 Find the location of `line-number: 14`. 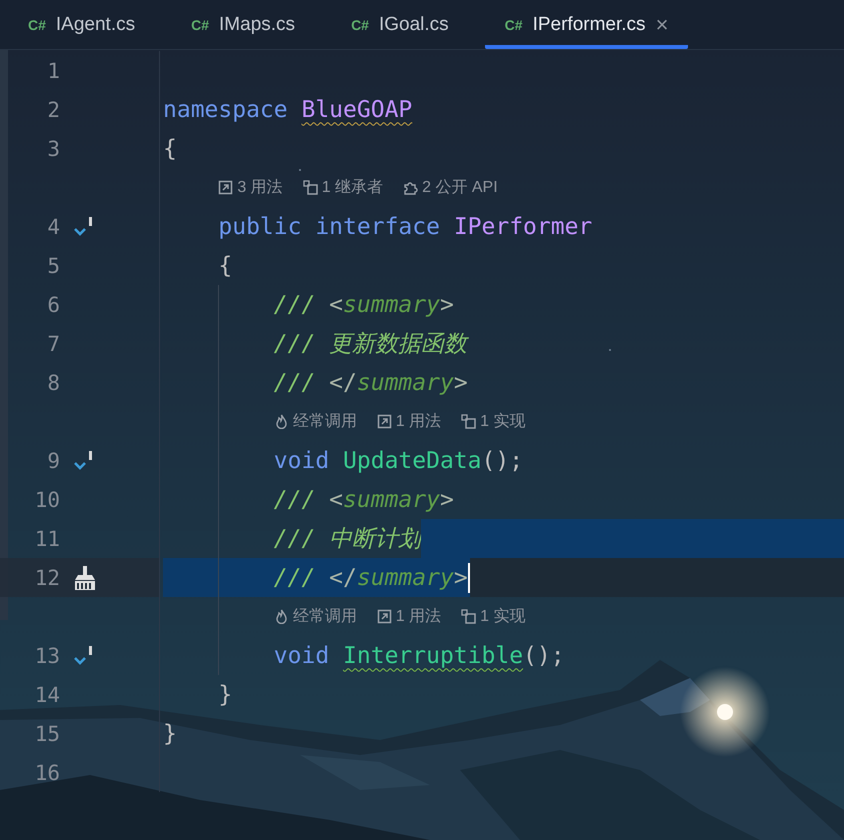

line-number: 14 is located at coordinates (47, 694).